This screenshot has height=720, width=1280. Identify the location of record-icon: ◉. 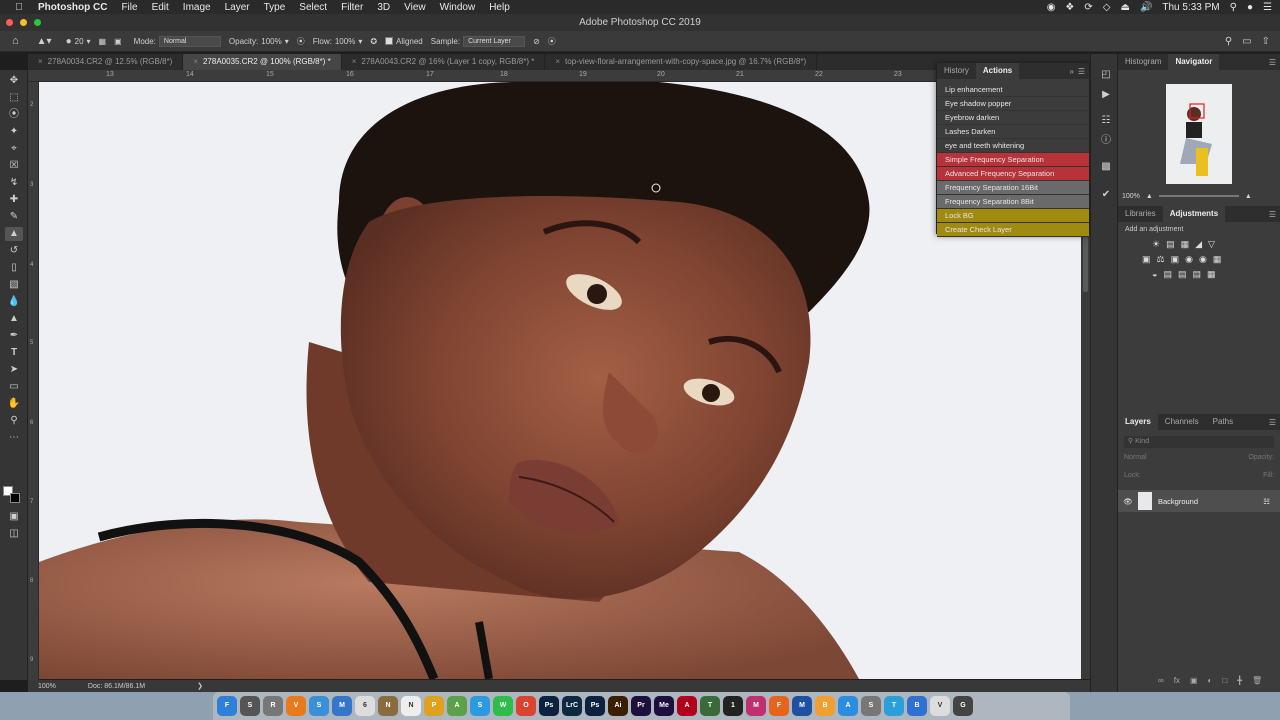
(1051, 7).